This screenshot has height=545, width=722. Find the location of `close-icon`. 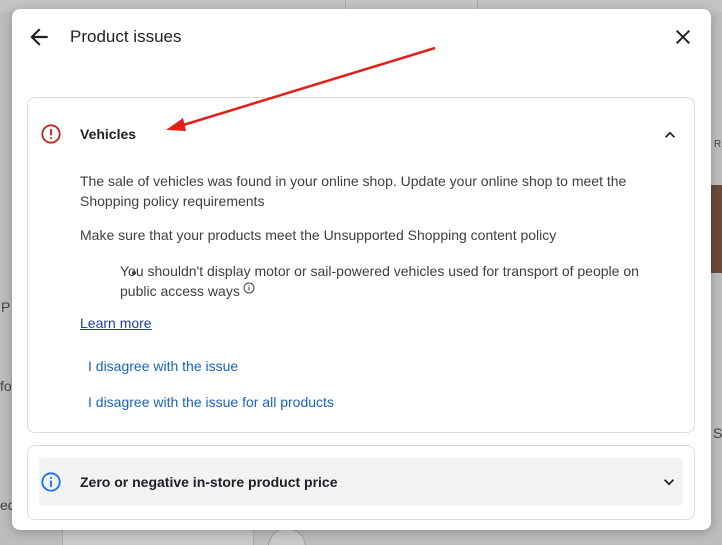

close-icon is located at coordinates (683, 37).